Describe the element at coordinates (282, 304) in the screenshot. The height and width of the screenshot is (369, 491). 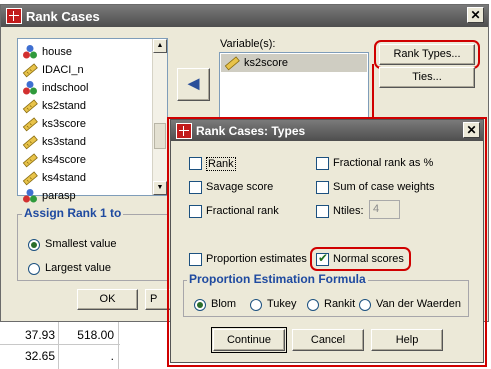
I see `tukey-label: Tukey` at that location.